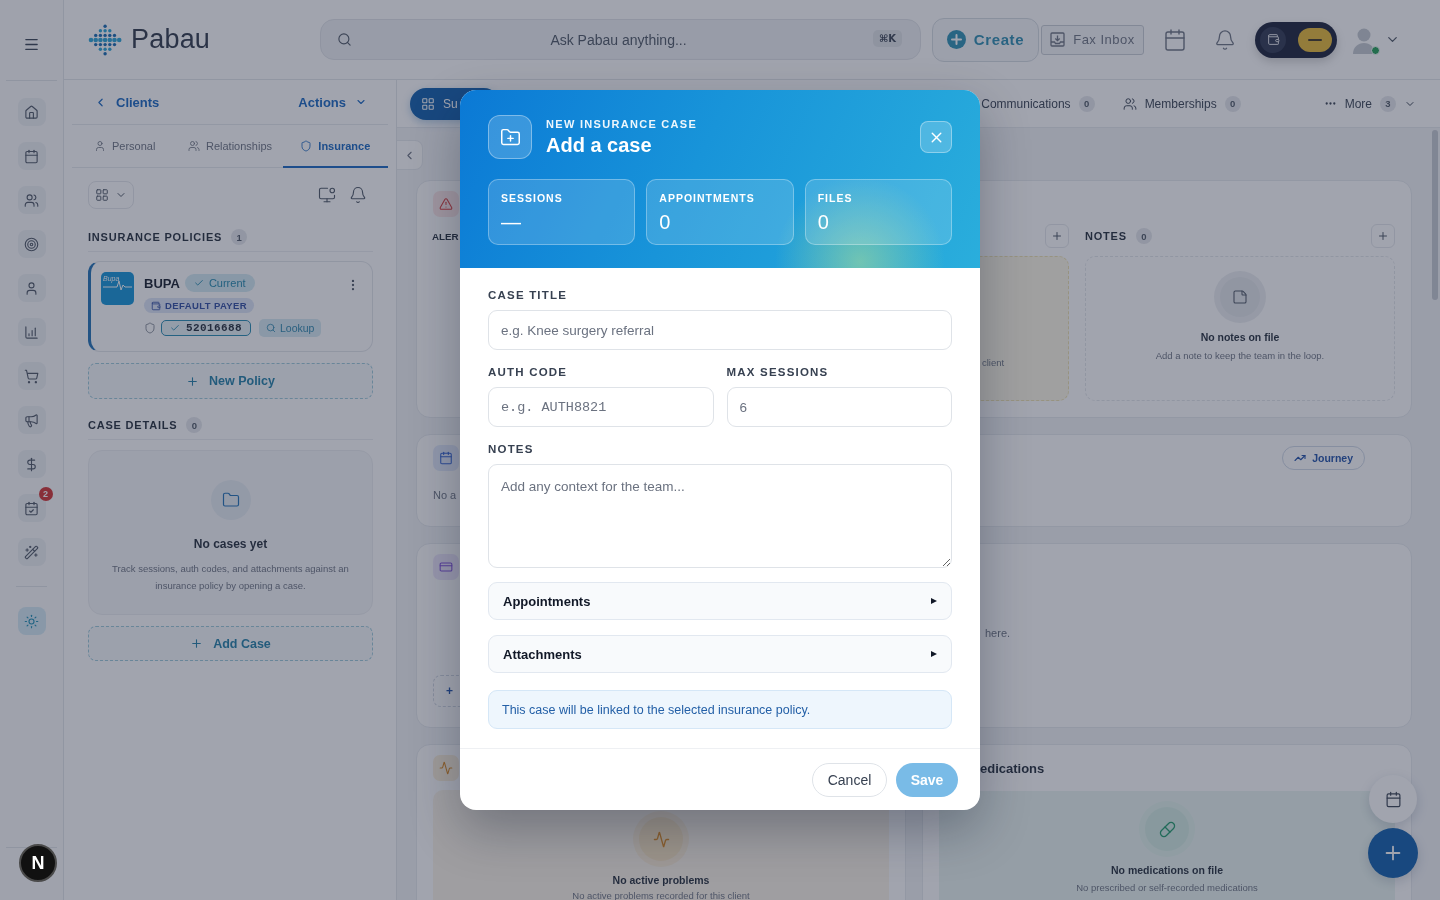  I want to click on users-icon, so click(31, 200).